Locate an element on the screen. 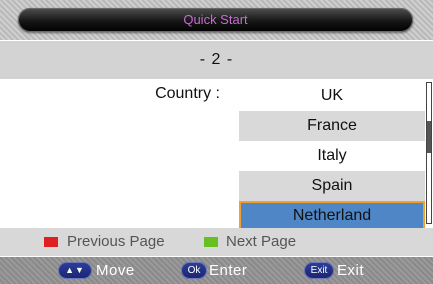  country-option-italy: Italy is located at coordinates (332, 156).